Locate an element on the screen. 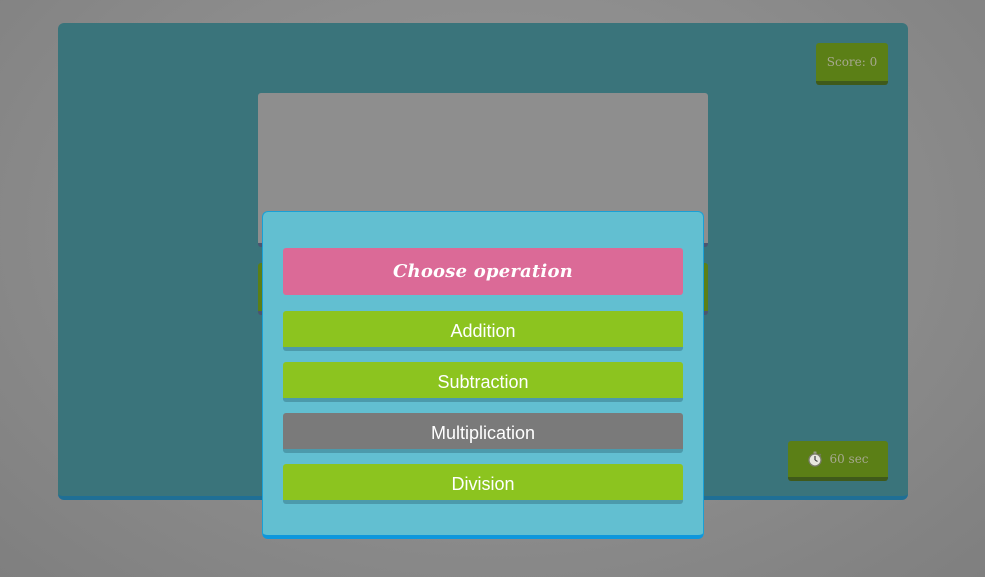  score-text: Score: 0 is located at coordinates (852, 62).